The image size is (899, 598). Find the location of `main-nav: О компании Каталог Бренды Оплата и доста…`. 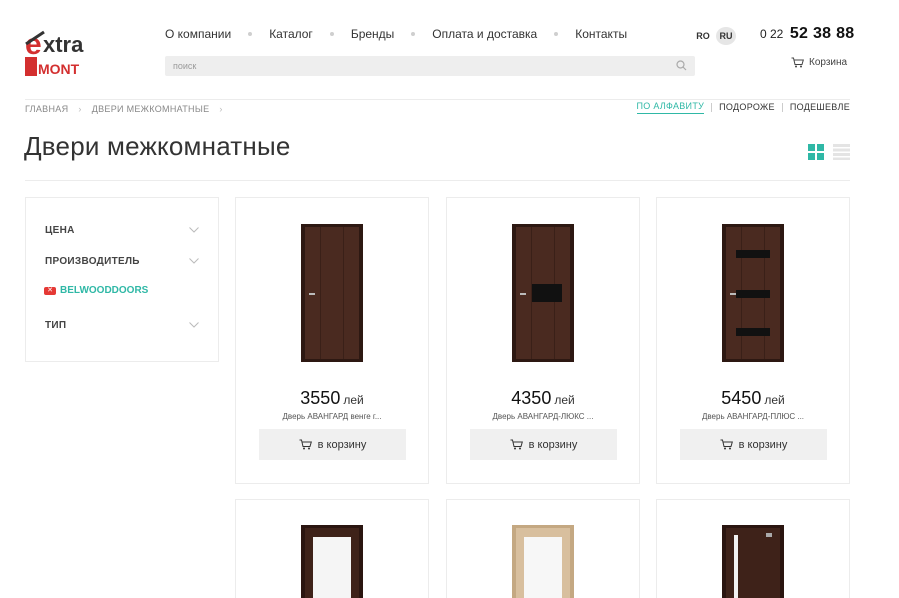

main-nav: О компании Каталог Бренды Оплата и доста… is located at coordinates (396, 34).